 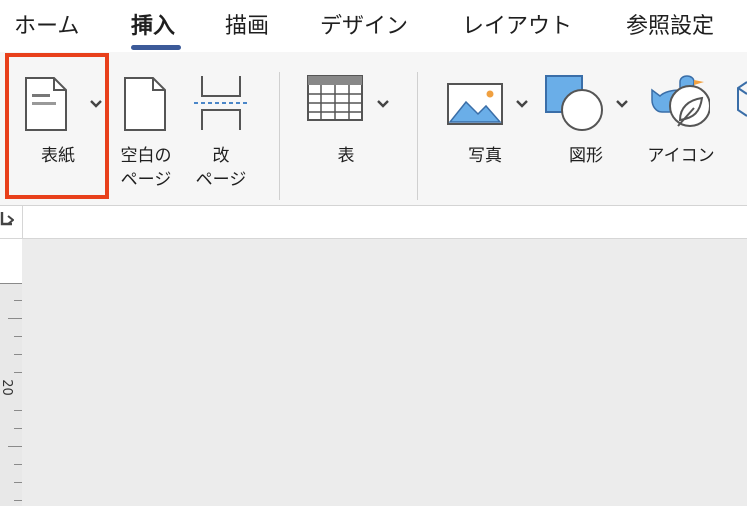 I want to click on page-break-button: 改 ページ, so click(x=221, y=128).